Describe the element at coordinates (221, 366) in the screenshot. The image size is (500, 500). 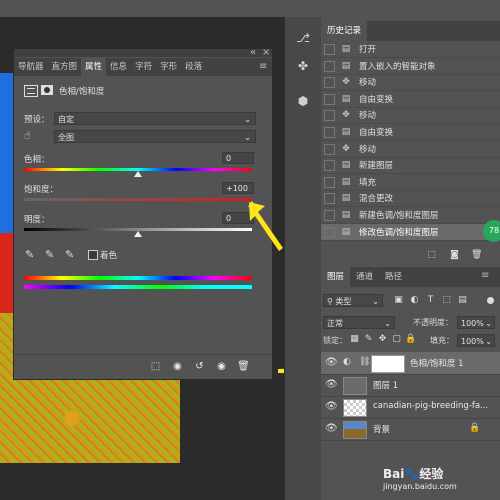
I see `visibility-eye-icon: ◉` at that location.